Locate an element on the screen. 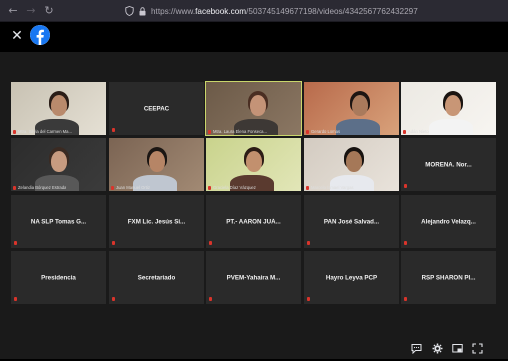 The height and width of the screenshot is (361, 508). reload-button: ↻ is located at coordinates (49, 11).